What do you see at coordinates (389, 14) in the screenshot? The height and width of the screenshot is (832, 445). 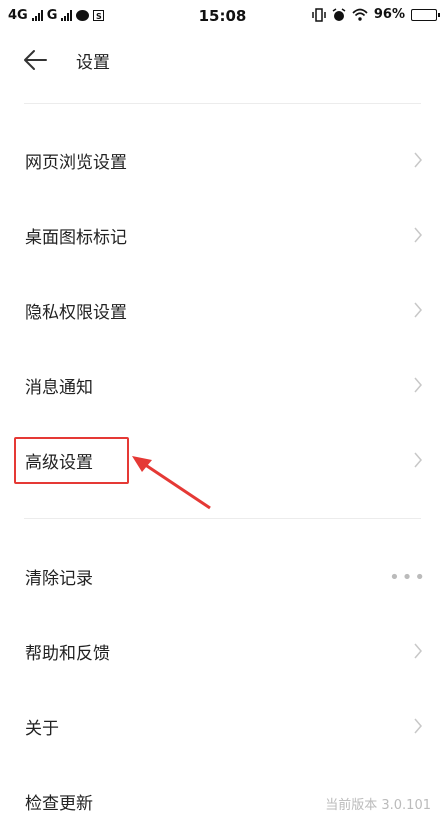 I see `battery-percent: 96%` at bounding box center [389, 14].